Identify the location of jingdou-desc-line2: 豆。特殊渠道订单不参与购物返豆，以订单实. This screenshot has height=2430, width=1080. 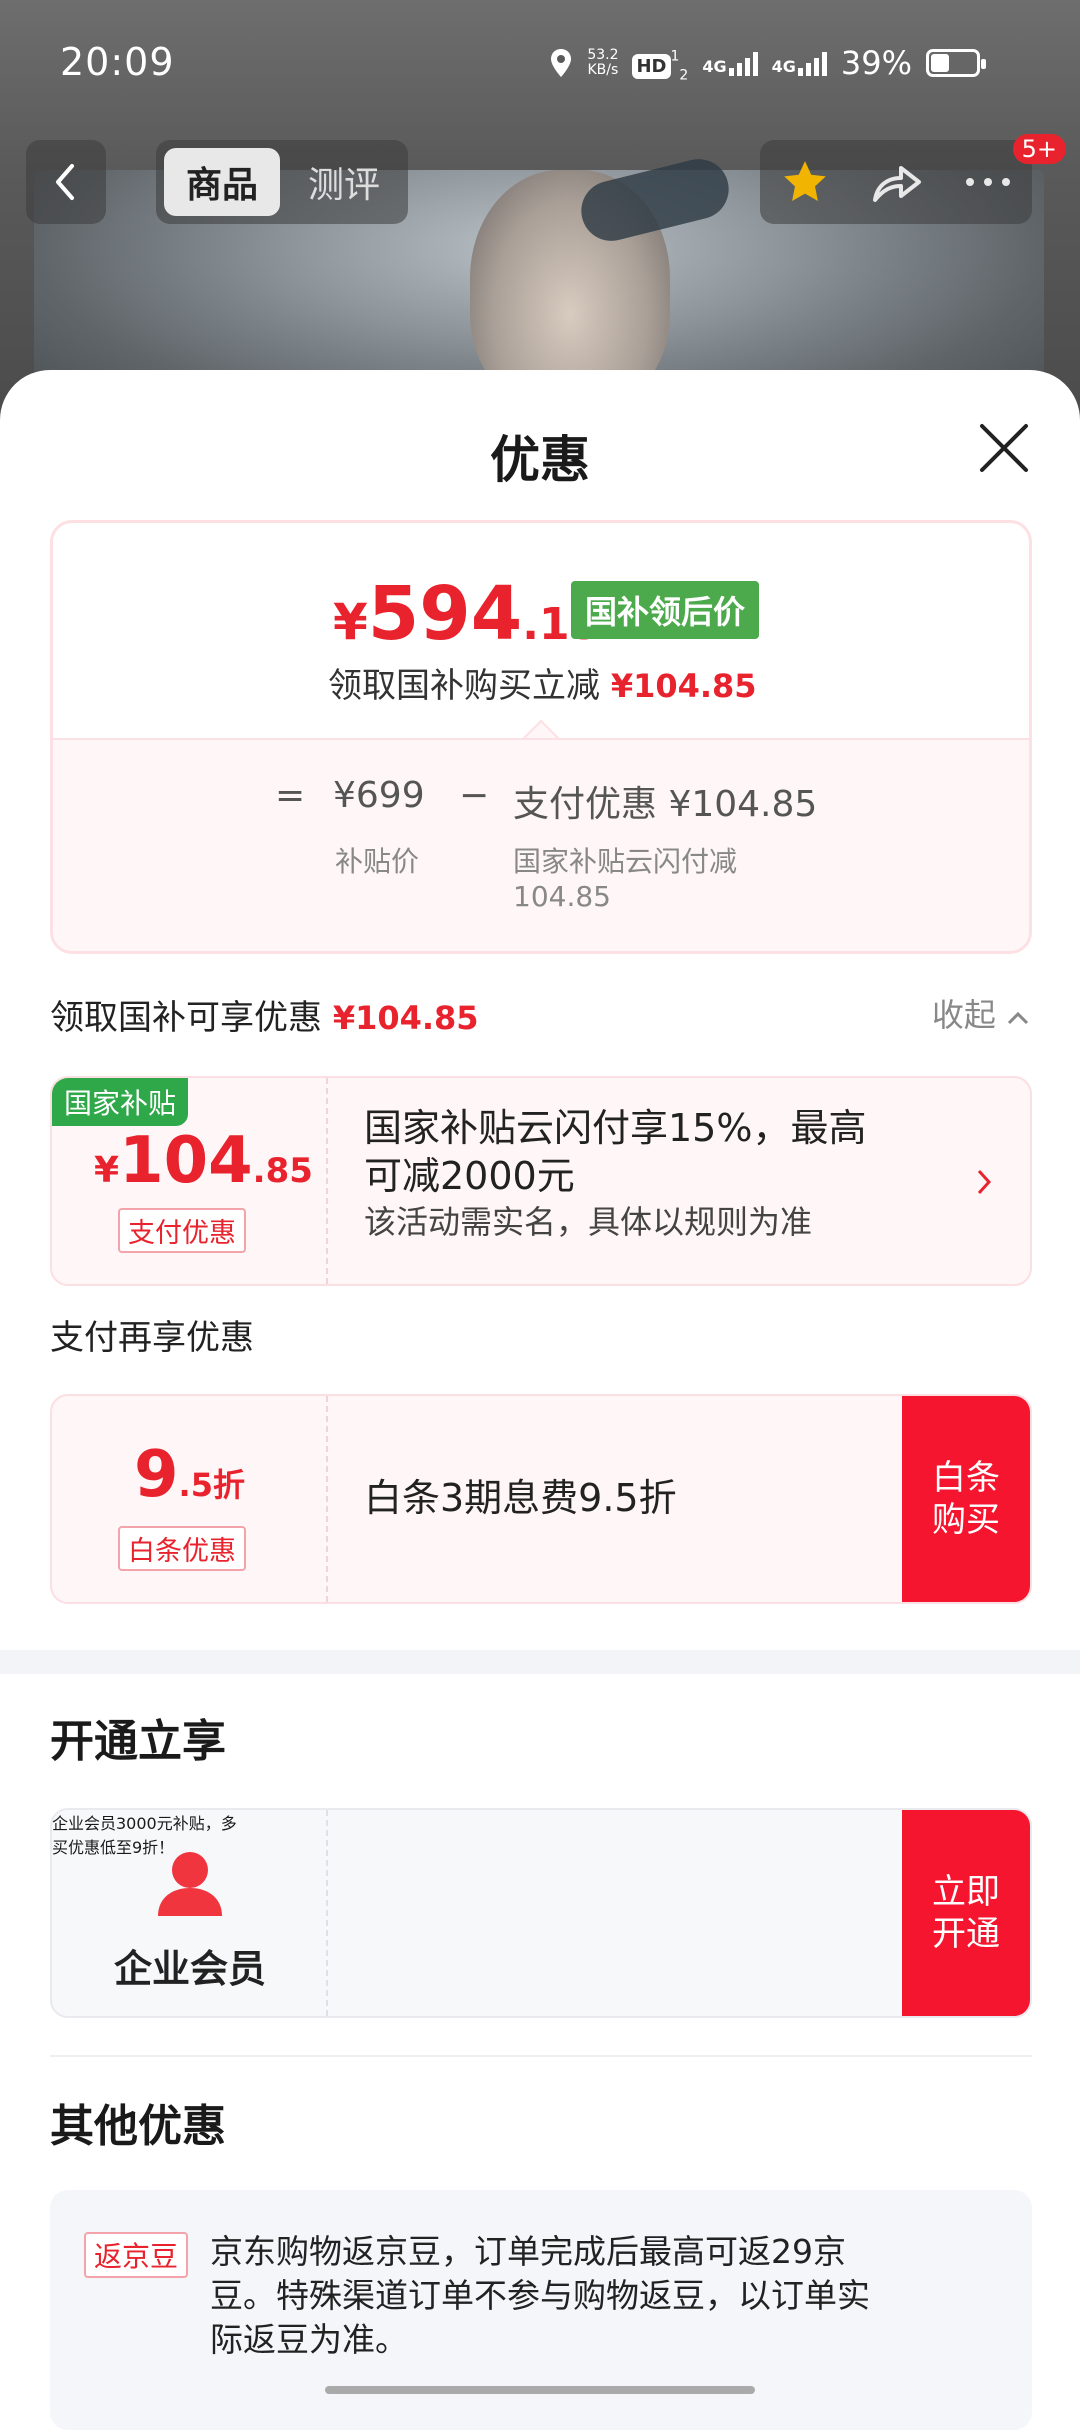
(590, 2296).